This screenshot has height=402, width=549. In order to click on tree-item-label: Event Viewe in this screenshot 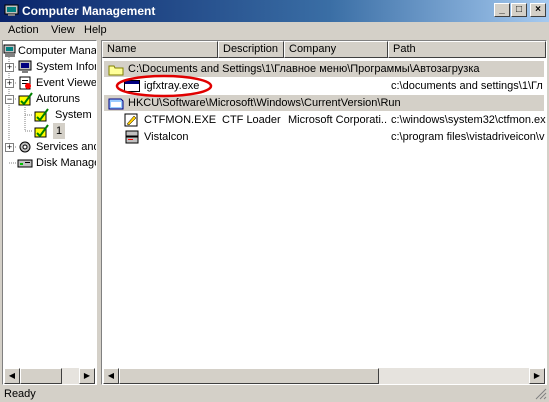, I will do `click(66, 83)`.